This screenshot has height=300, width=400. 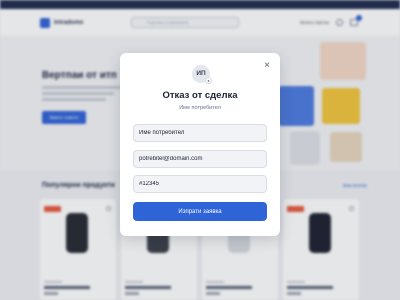 I want to click on order-number-field, so click(x=200, y=184).